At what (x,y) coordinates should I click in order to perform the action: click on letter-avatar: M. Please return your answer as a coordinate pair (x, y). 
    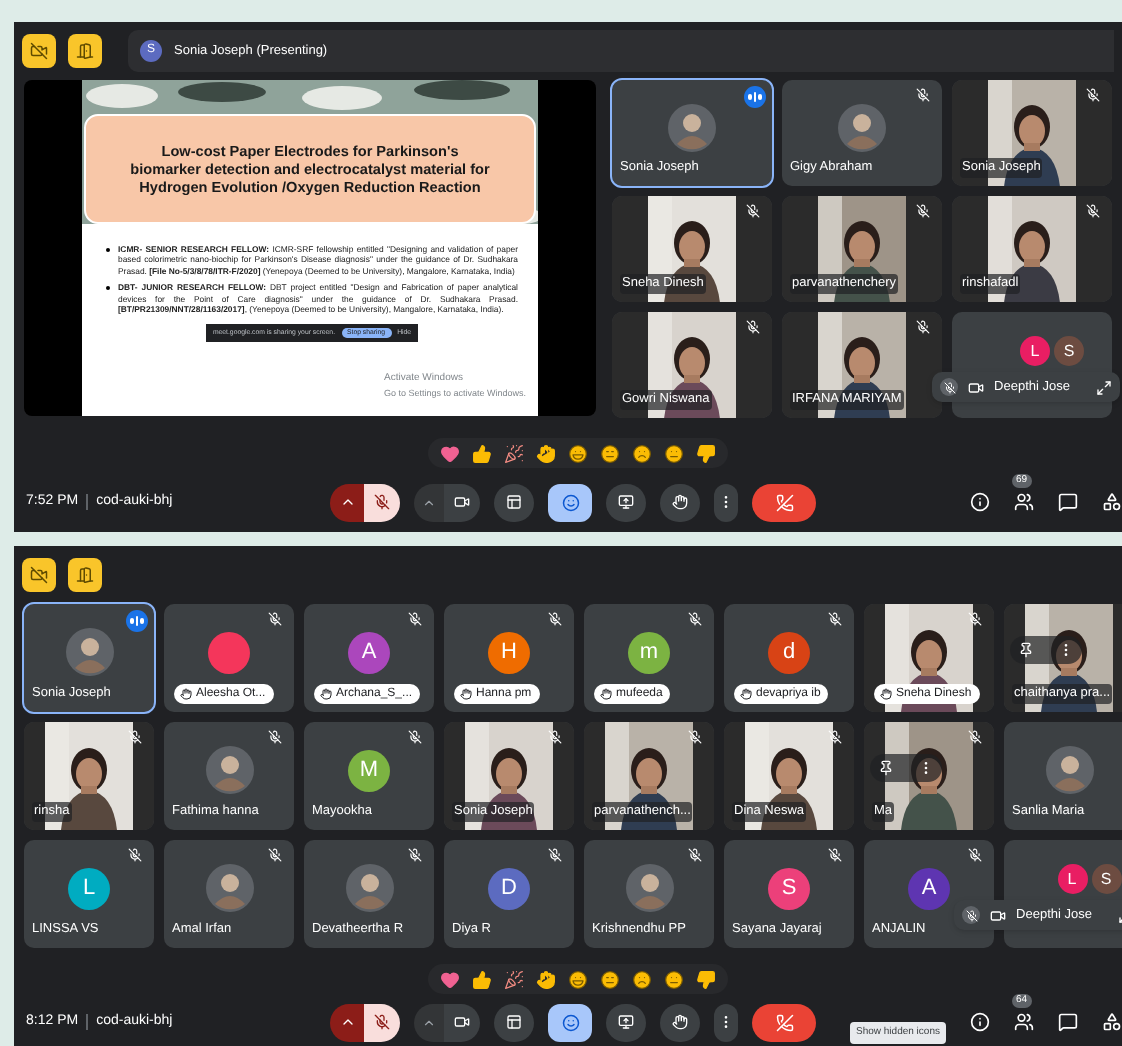
    Looking at the image, I should click on (369, 770).